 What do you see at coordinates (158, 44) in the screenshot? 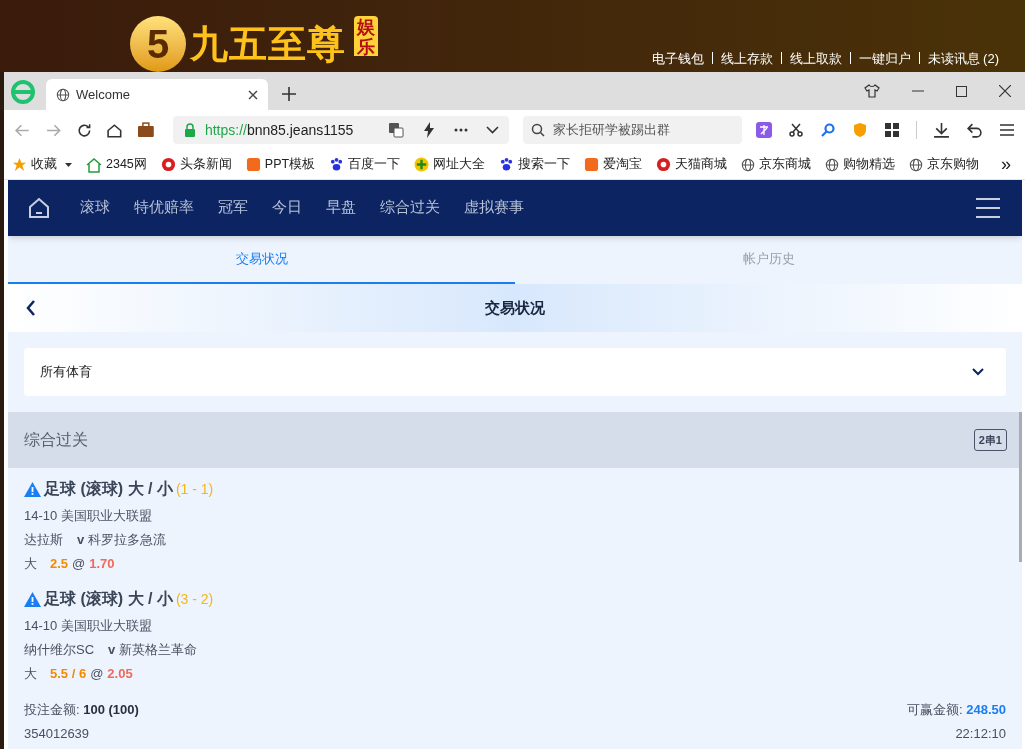
I see `logo-mark: 5` at bounding box center [158, 44].